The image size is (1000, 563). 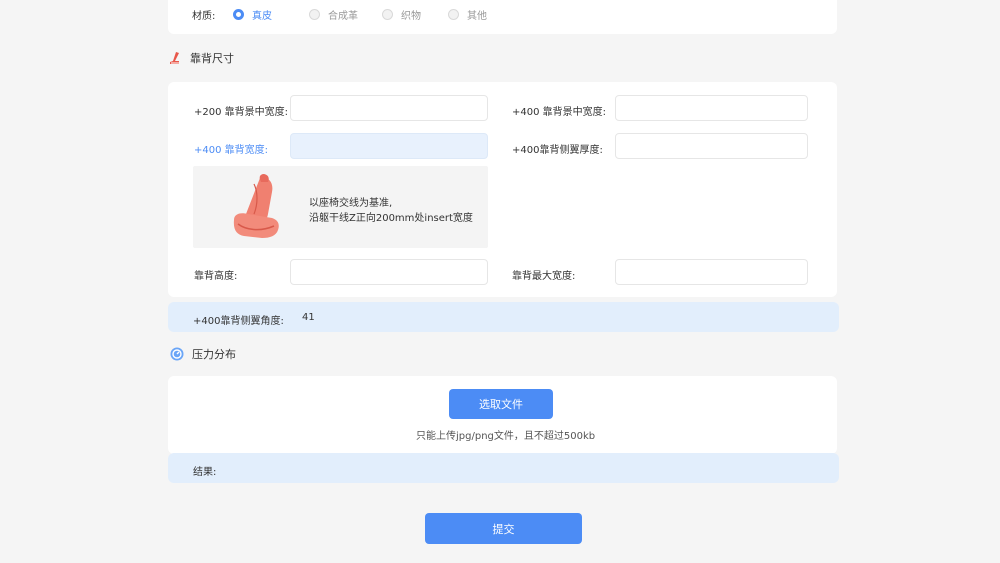 I want to click on result-row: 结果:, so click(x=503, y=468).